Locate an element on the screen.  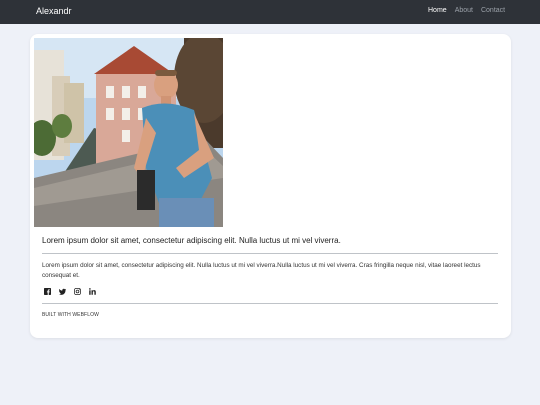
nav-link-home: Home is located at coordinates (437, 10).